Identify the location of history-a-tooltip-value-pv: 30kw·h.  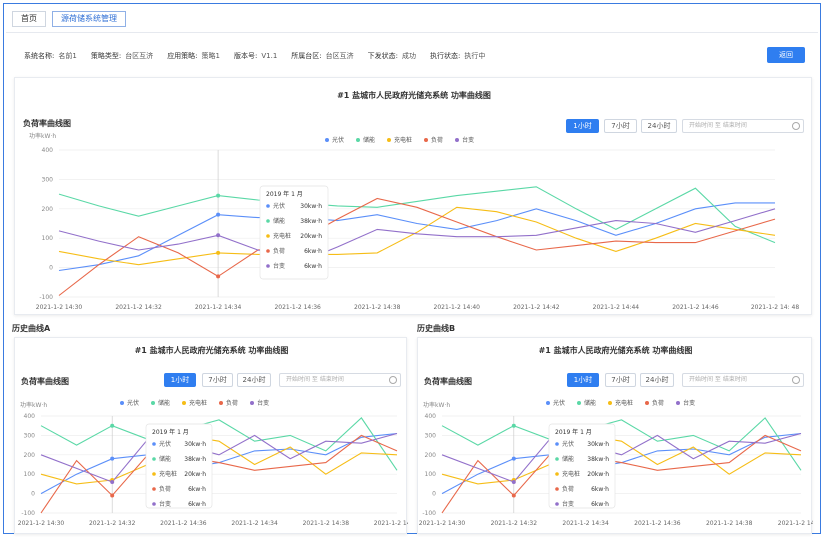
(195, 444).